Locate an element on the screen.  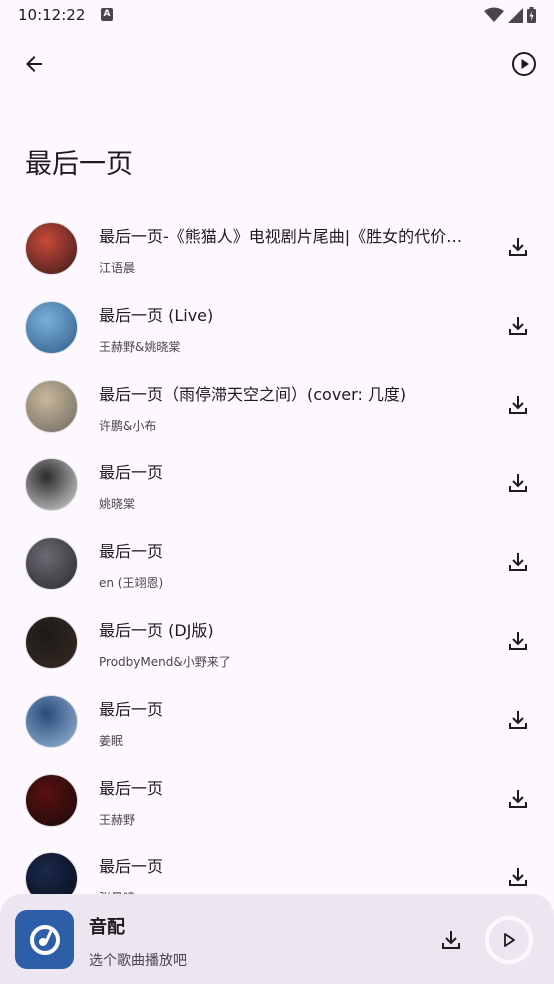
song-title: 最后一页-《熊猫人》电视剧片尾曲|《胜女的代价2》电视剧片尾曲 is located at coordinates (285, 236).